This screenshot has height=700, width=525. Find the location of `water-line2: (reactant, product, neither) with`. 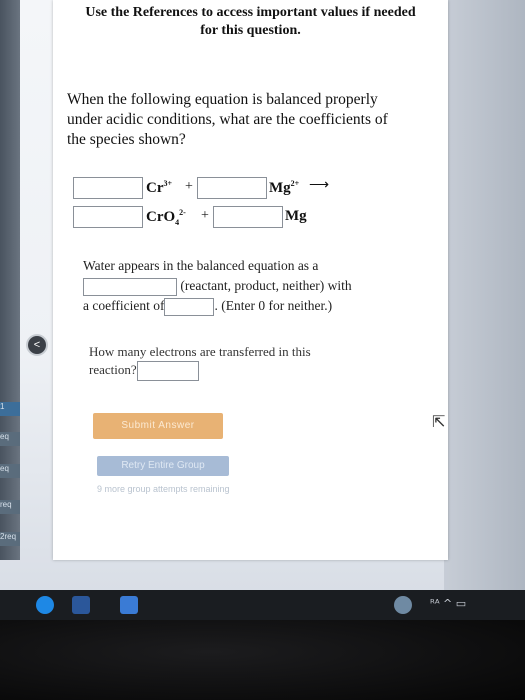

water-line2: (reactant, product, neither) with is located at coordinates (248, 286).